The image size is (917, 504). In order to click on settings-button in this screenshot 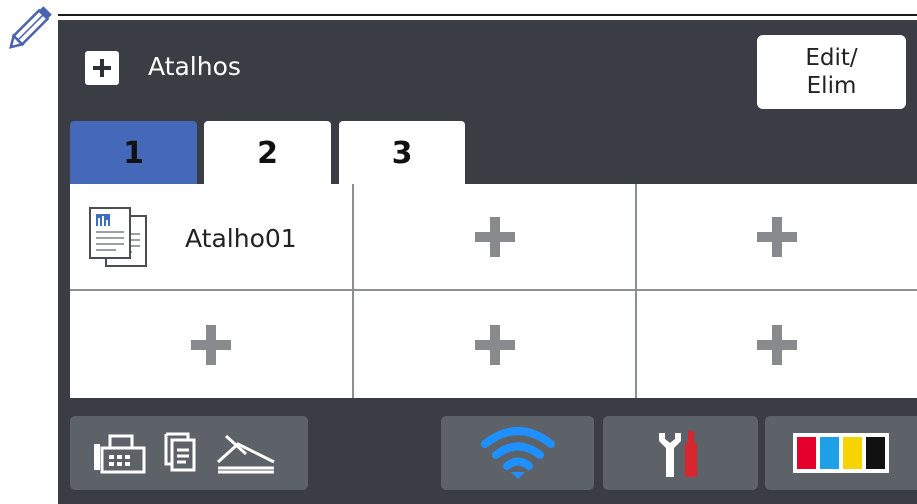, I will do `click(680, 453)`.